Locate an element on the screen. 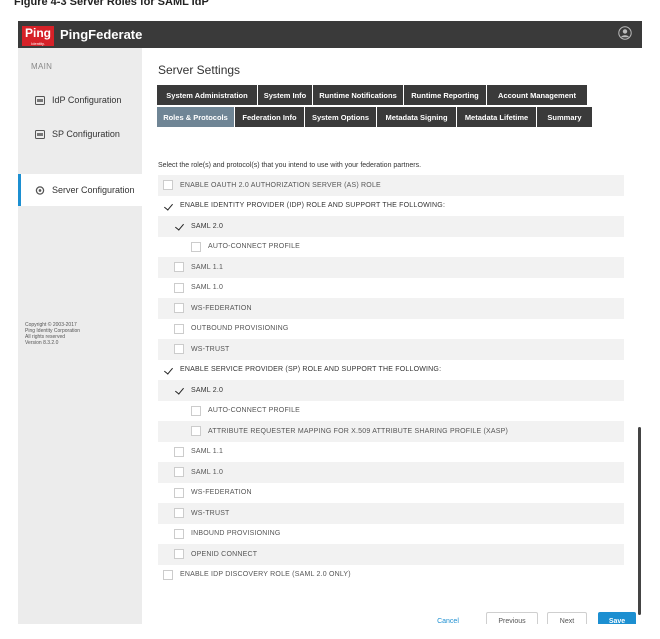 The image size is (660, 639). sidebar-item-idp-configuration: IdP Configuration is located at coordinates (80, 100).